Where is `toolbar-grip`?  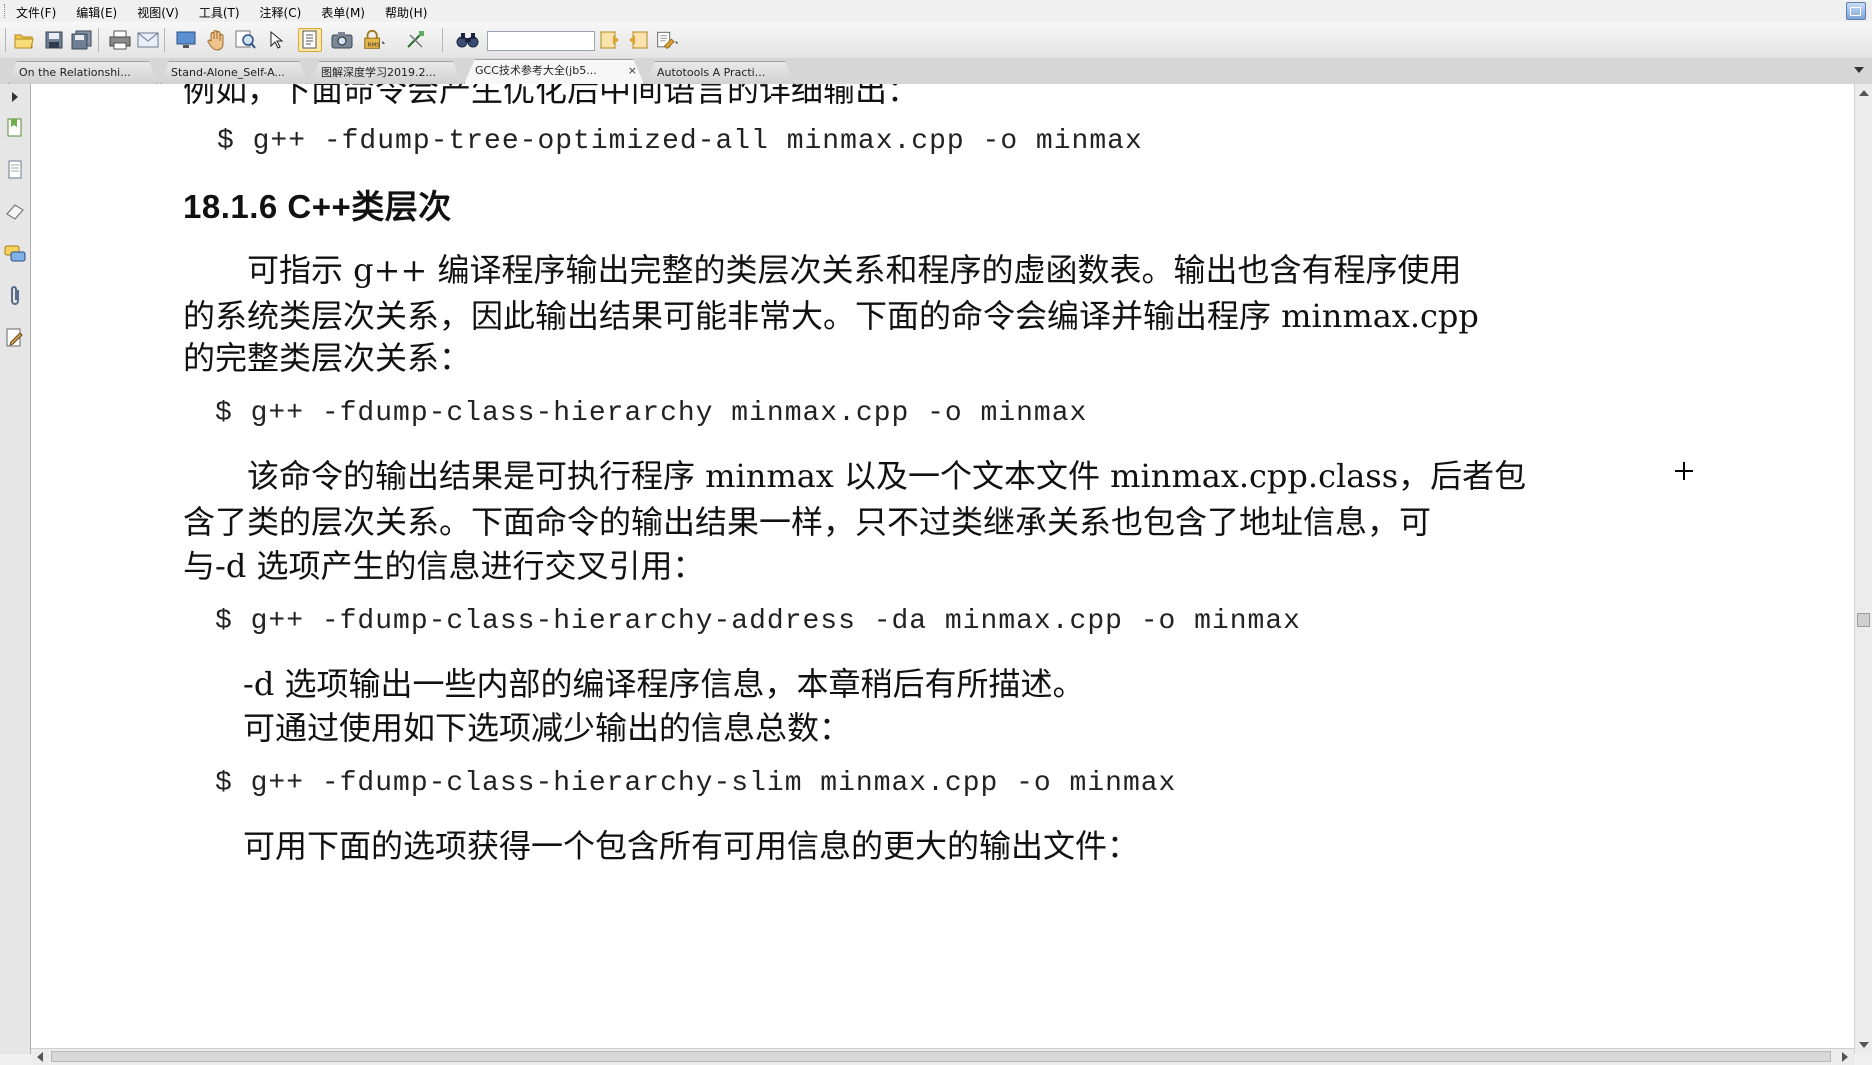 toolbar-grip is located at coordinates (5, 40).